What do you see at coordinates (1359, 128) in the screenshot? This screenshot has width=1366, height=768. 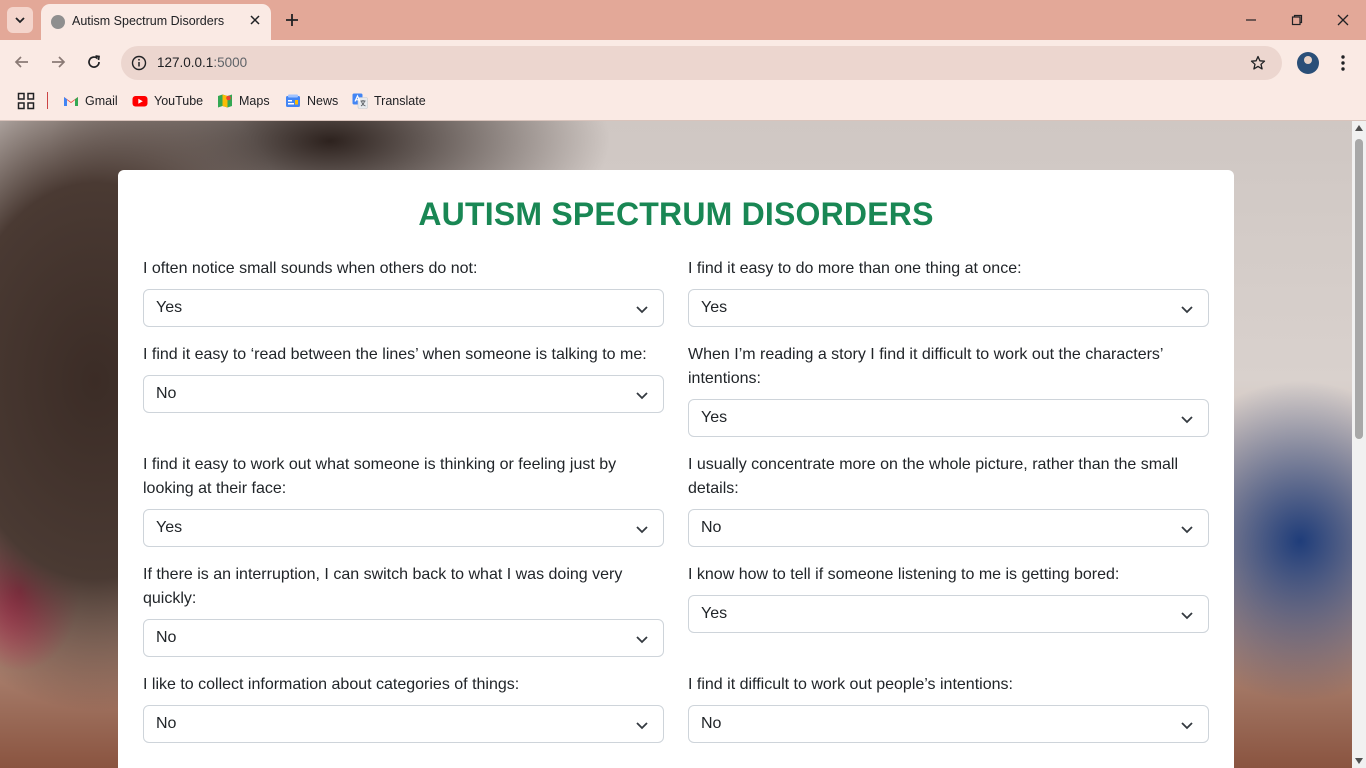 I see `scroll-up-arrow-icon` at bounding box center [1359, 128].